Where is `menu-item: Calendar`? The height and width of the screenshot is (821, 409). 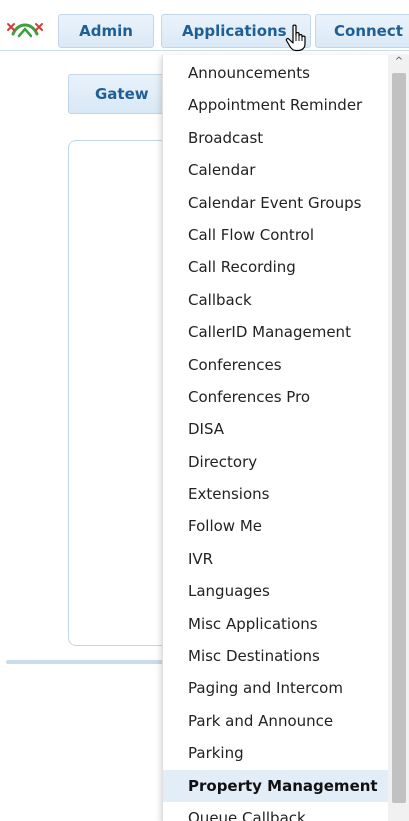
menu-item: Calendar is located at coordinates (275, 170).